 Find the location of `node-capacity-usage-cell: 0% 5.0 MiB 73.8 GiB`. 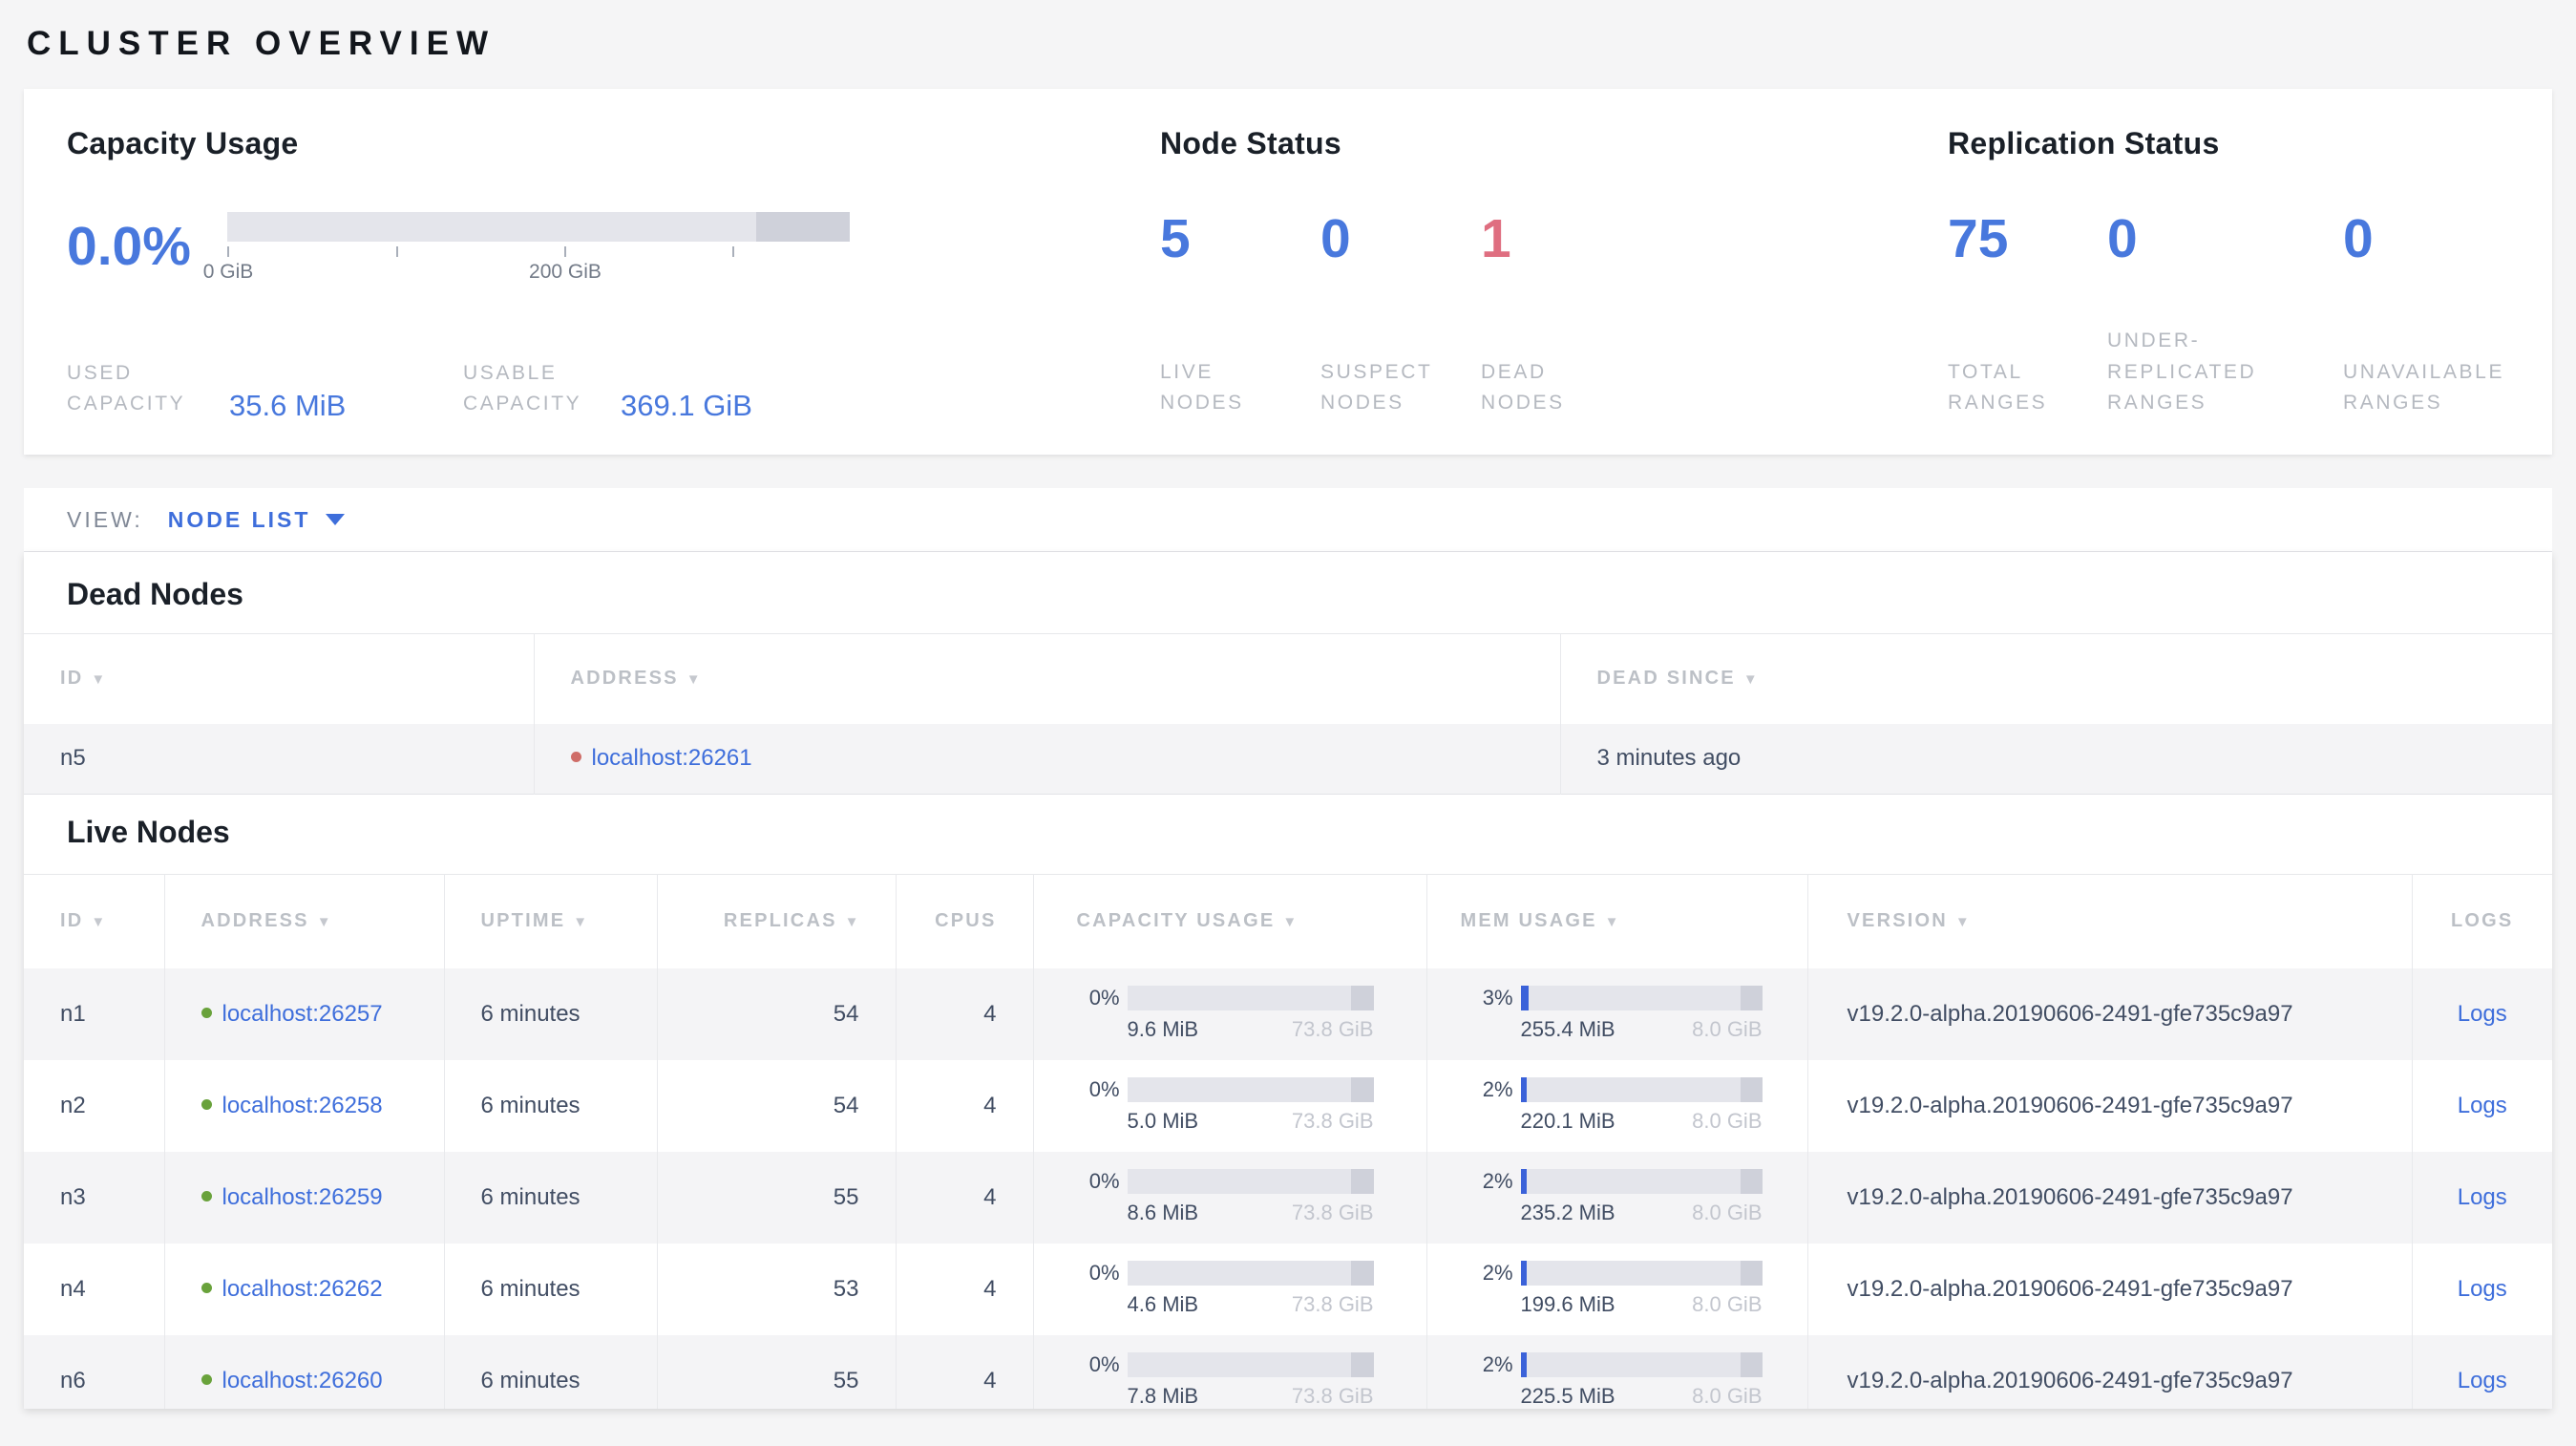

node-capacity-usage-cell: 0% 5.0 MiB 73.8 GiB is located at coordinates (1229, 1105).